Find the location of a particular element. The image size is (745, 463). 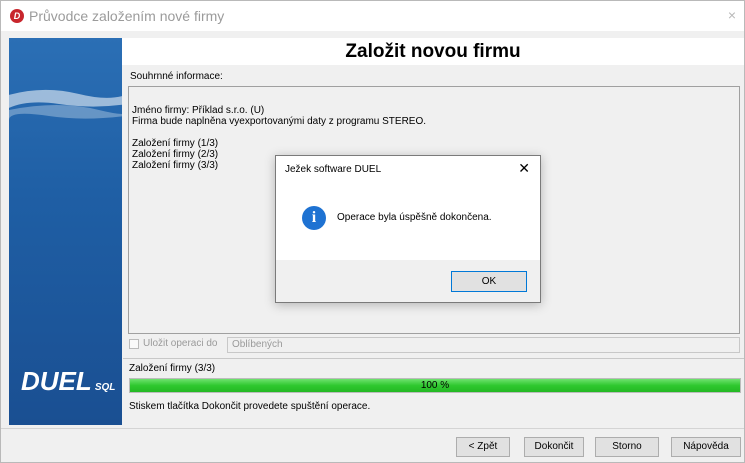

dialog-close-button: ✕ is located at coordinates (524, 168).